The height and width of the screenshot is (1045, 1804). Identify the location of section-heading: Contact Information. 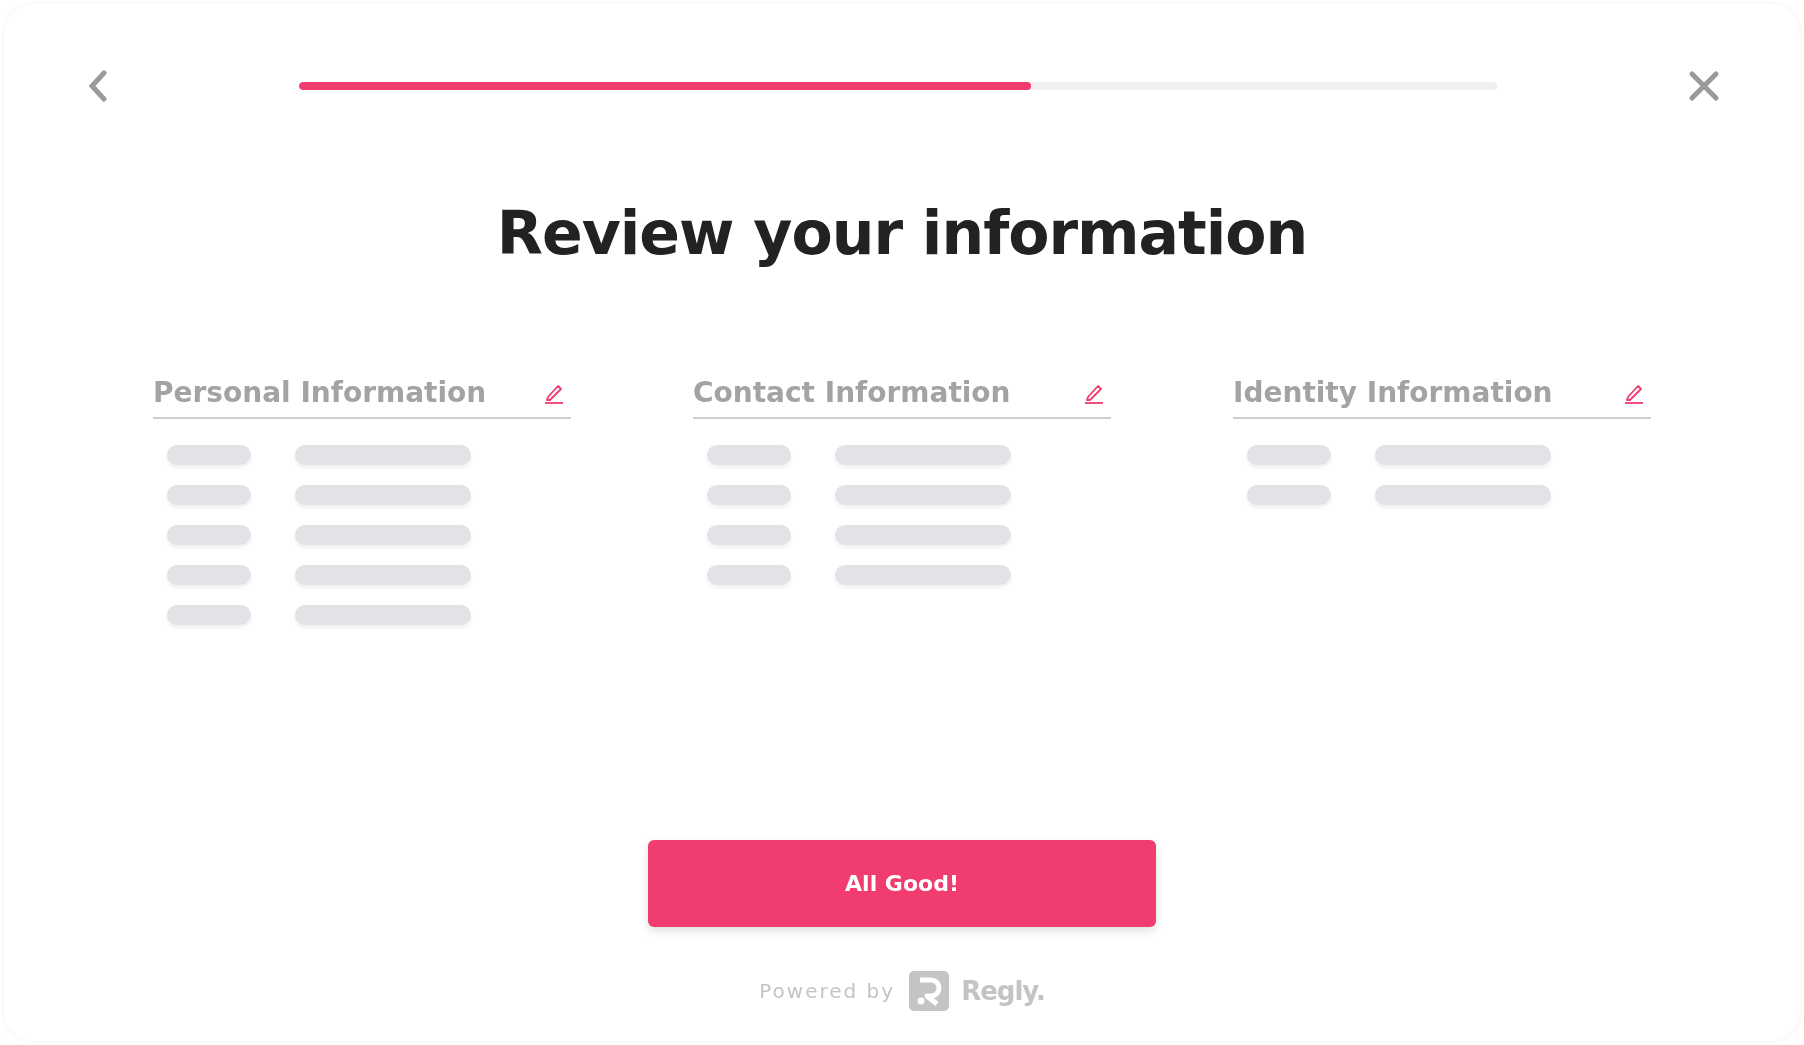
(852, 392).